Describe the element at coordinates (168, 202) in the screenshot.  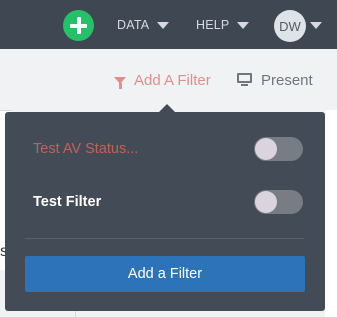
I see `filter-row: Test Filter` at that location.